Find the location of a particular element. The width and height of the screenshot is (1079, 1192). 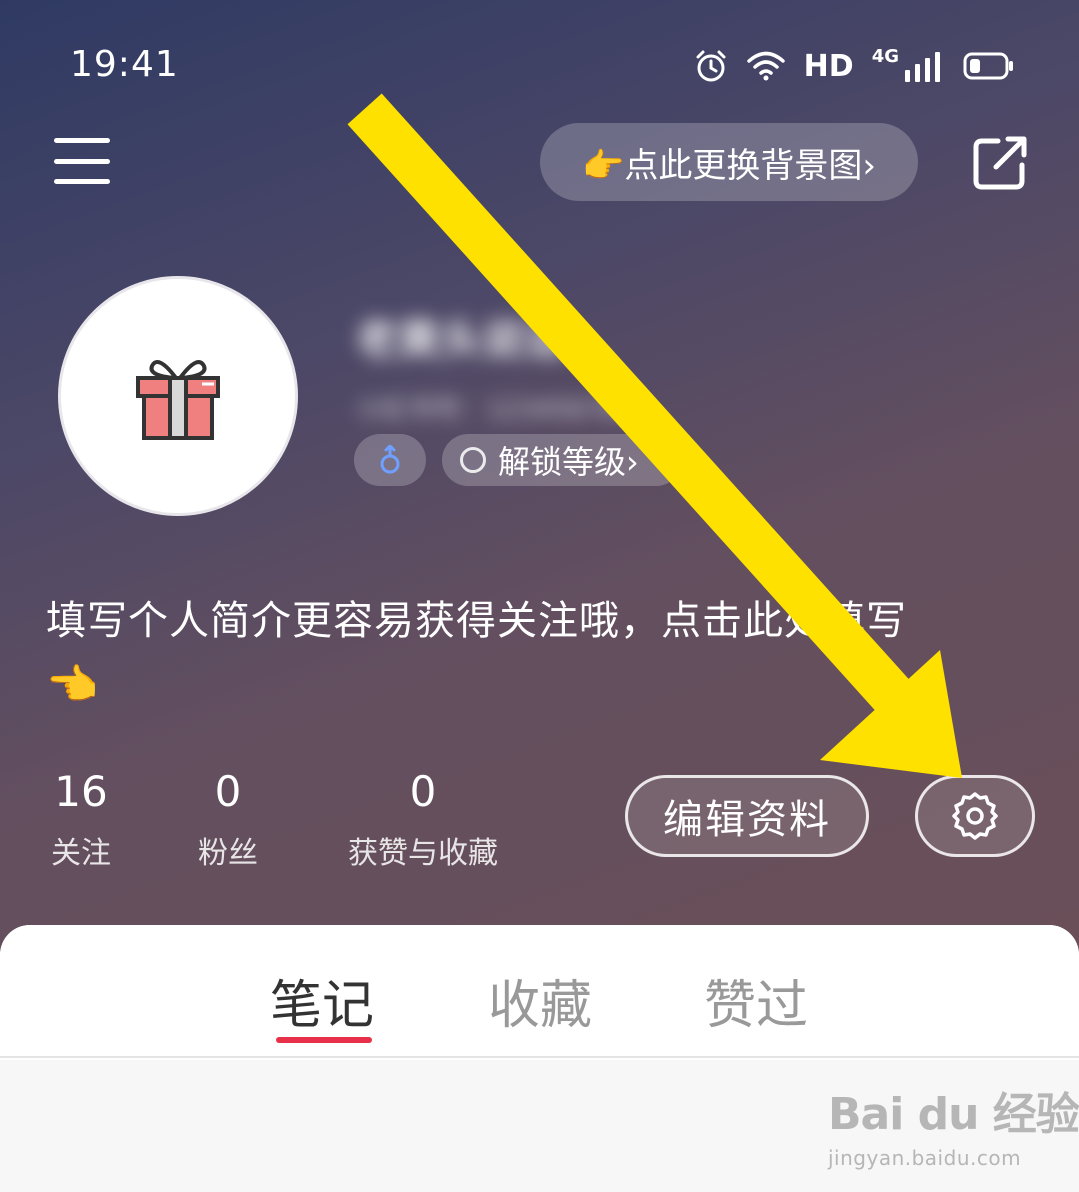

battery-icon is located at coordinates (988, 66).